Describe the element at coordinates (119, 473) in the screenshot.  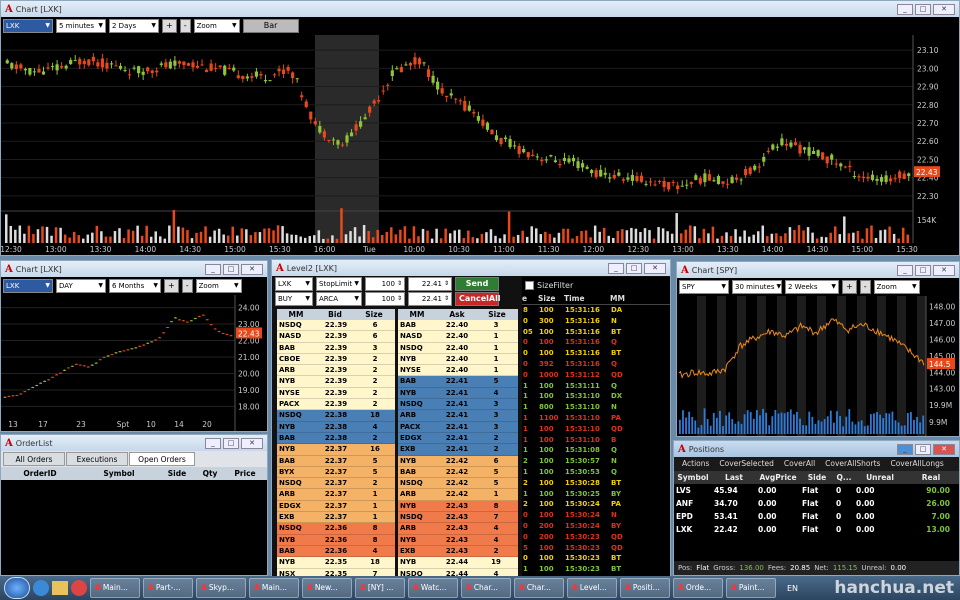
I see `col-symbol: Symbol` at that location.